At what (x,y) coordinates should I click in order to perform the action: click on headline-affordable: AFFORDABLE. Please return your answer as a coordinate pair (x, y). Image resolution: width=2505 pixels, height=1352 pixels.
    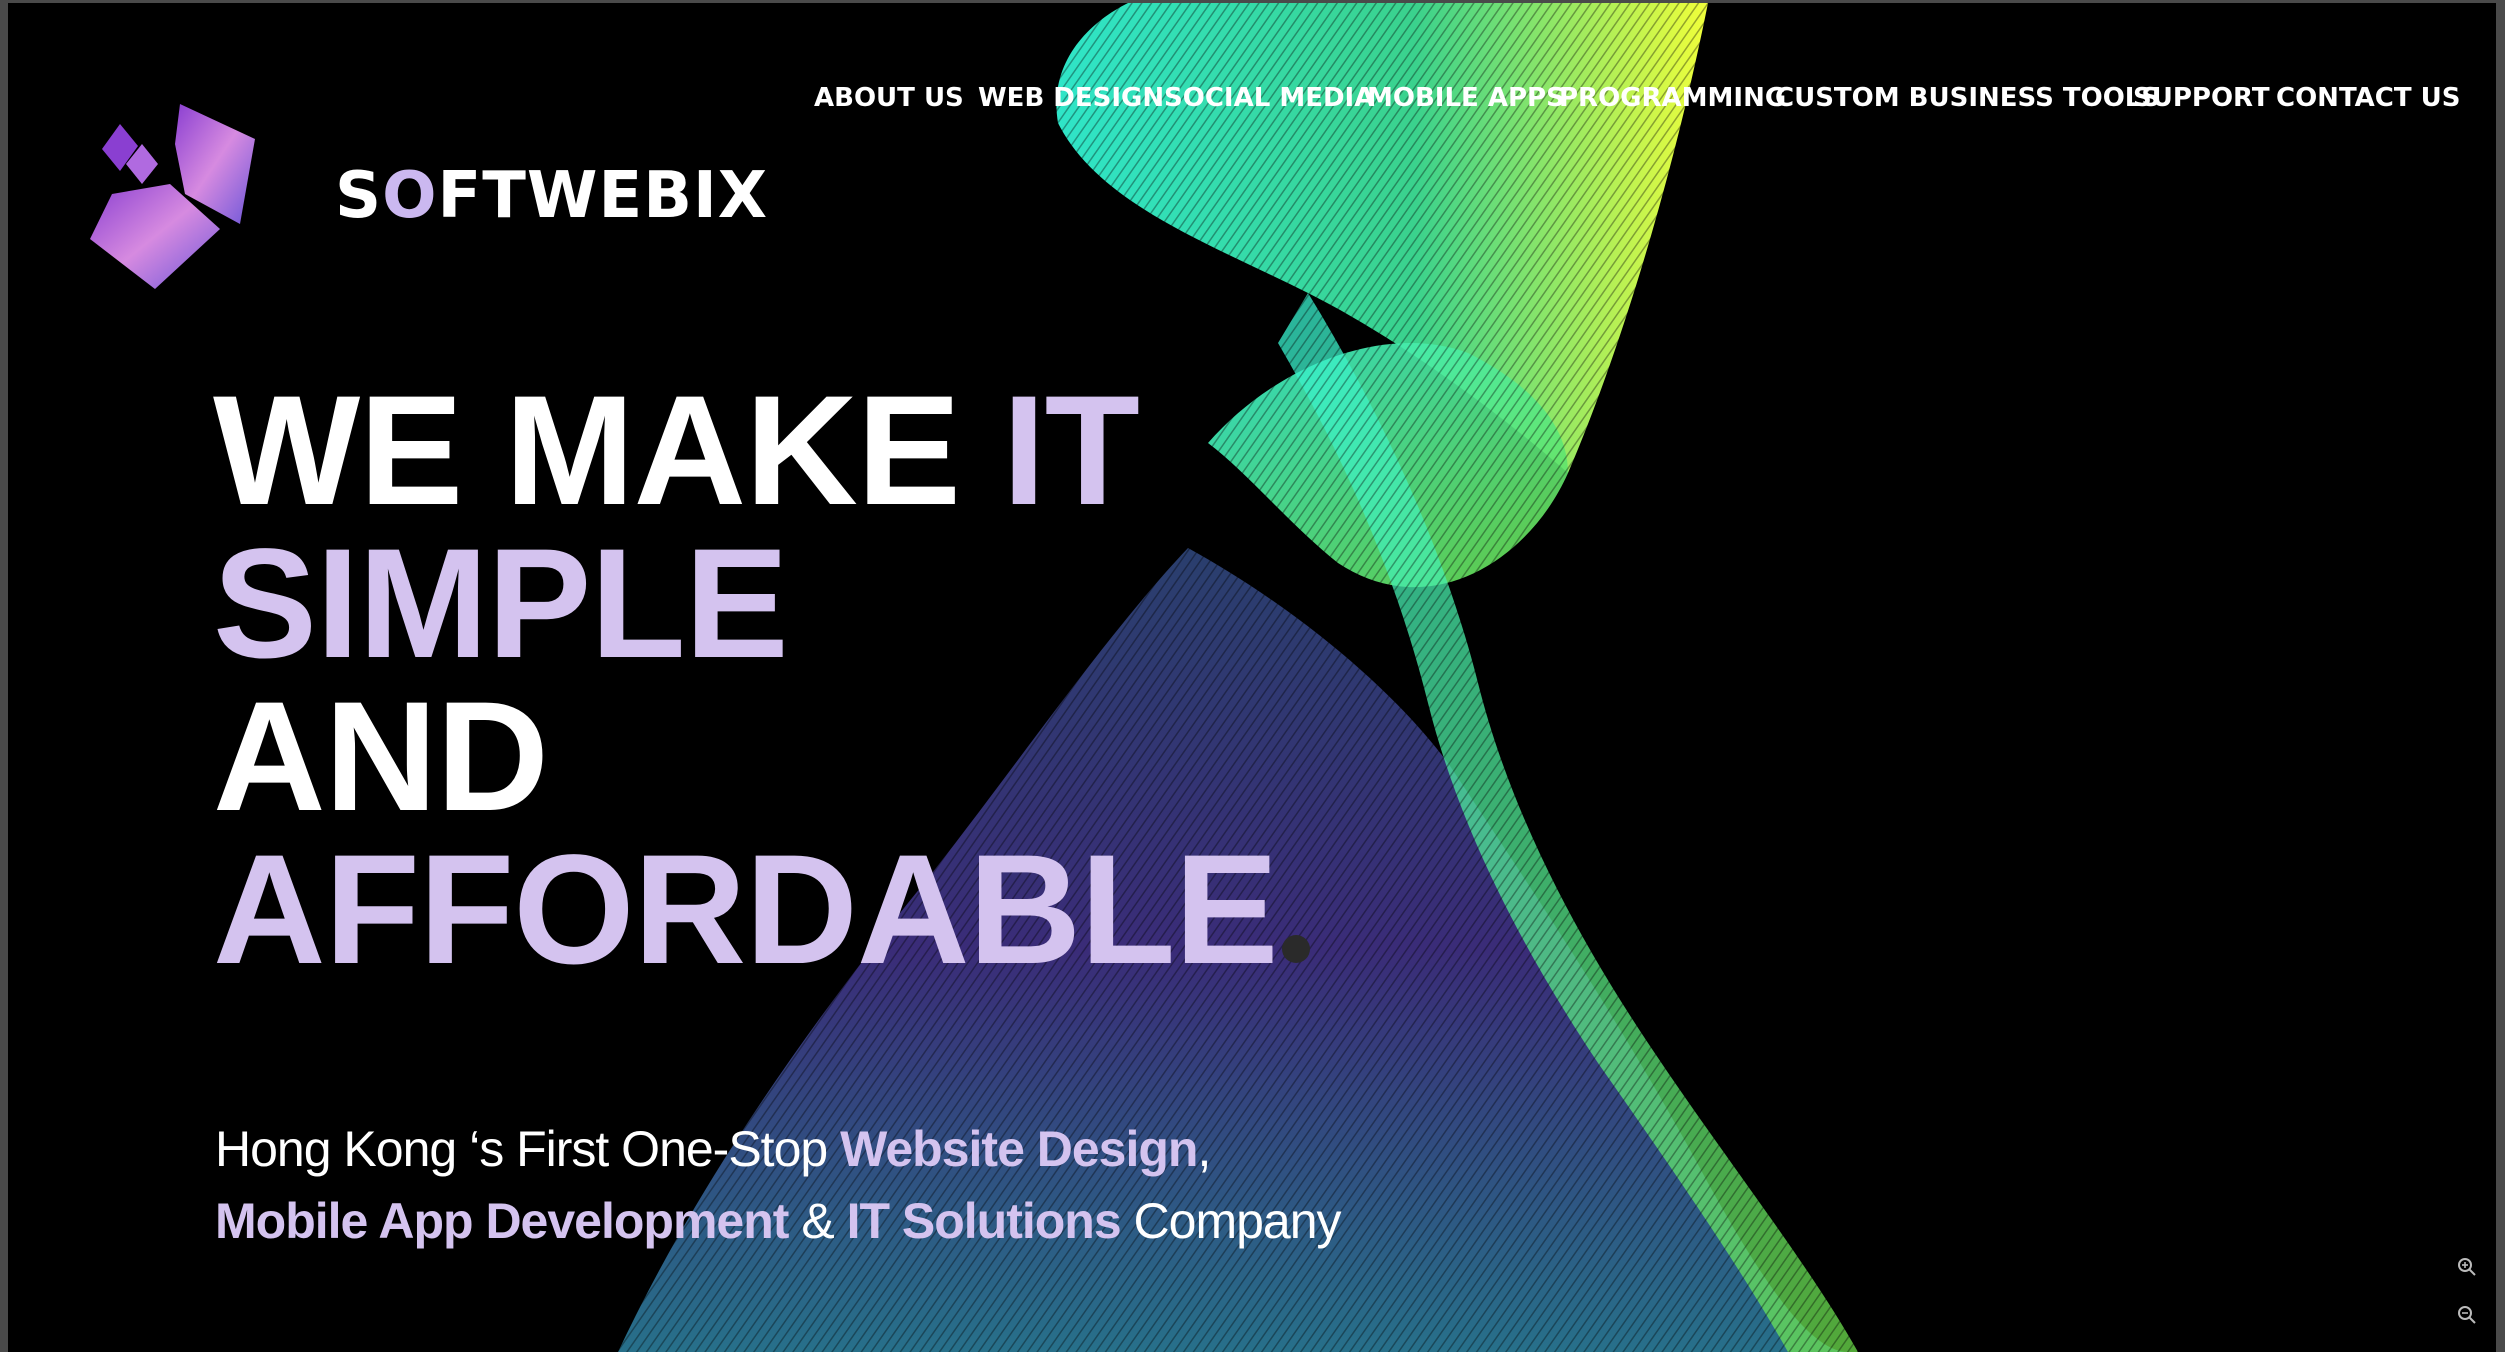
    Looking at the image, I should click on (746, 910).